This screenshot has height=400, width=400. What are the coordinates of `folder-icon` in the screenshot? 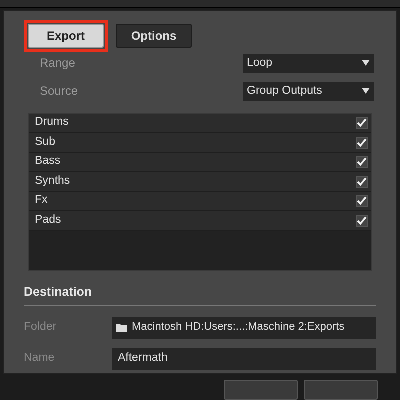 It's located at (121, 327).